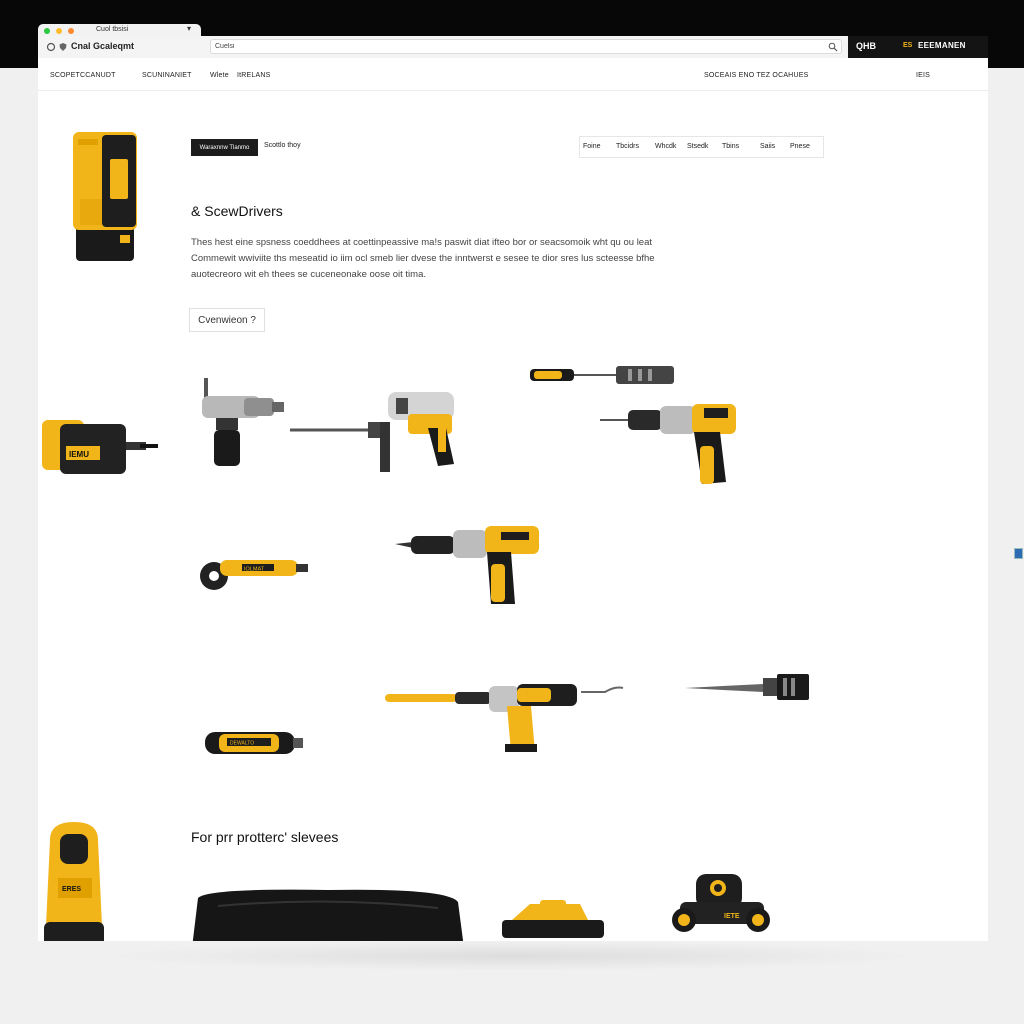 The width and height of the screenshot is (1024, 1024). I want to click on account-label: EEEMANEN, so click(942, 45).